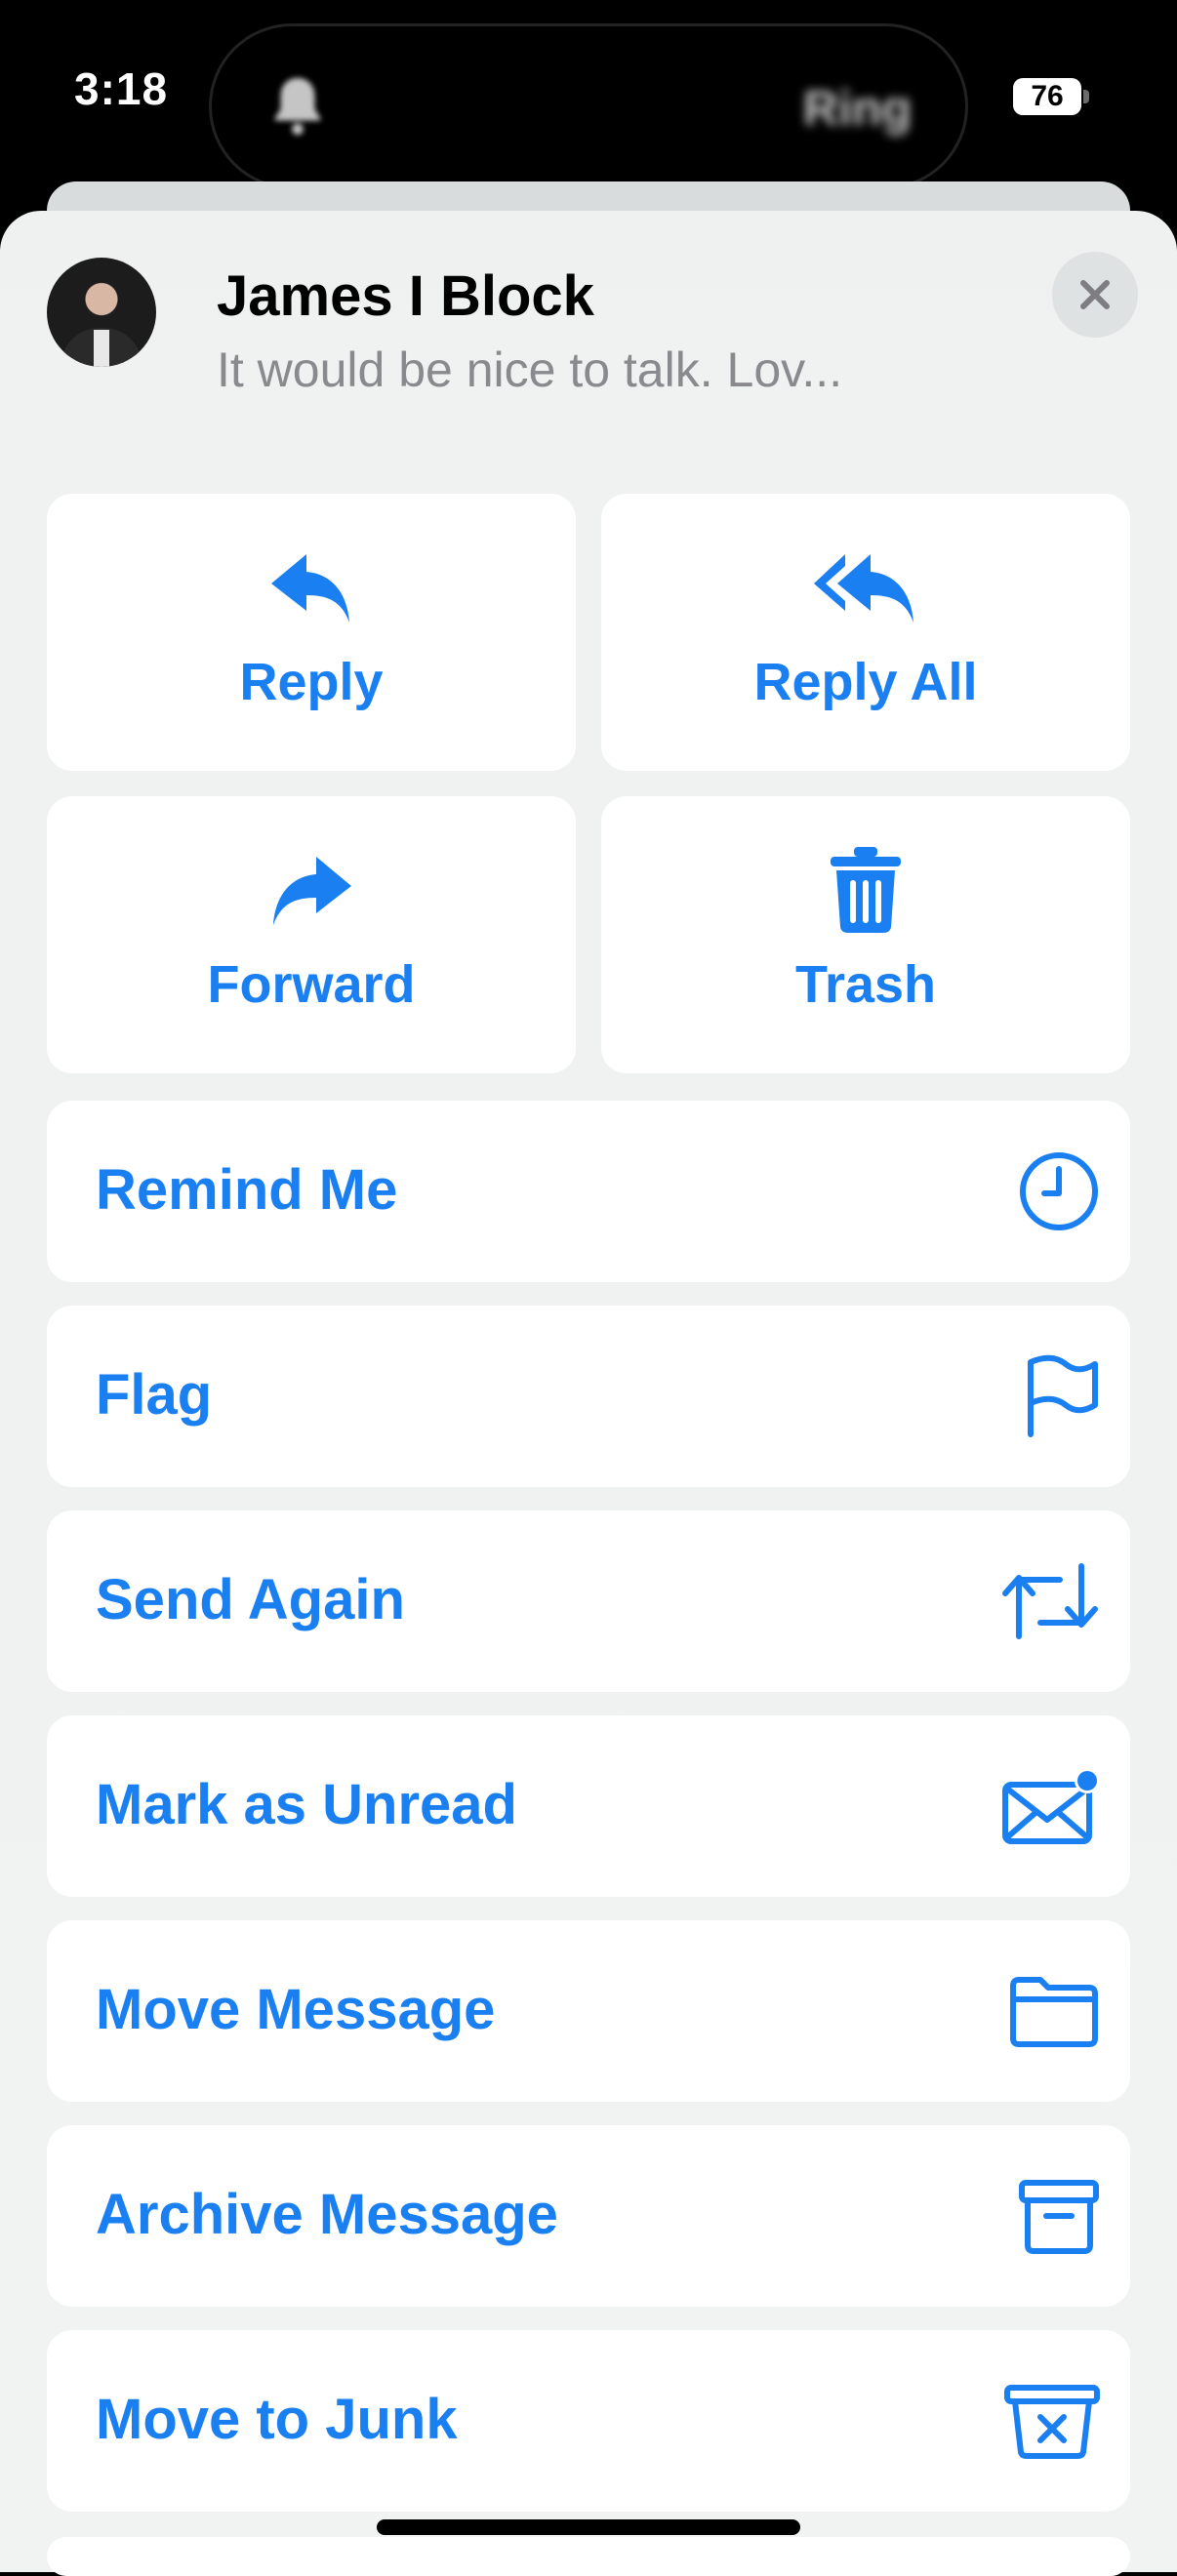  Describe the element at coordinates (101, 312) in the screenshot. I see `sender-avatar` at that location.